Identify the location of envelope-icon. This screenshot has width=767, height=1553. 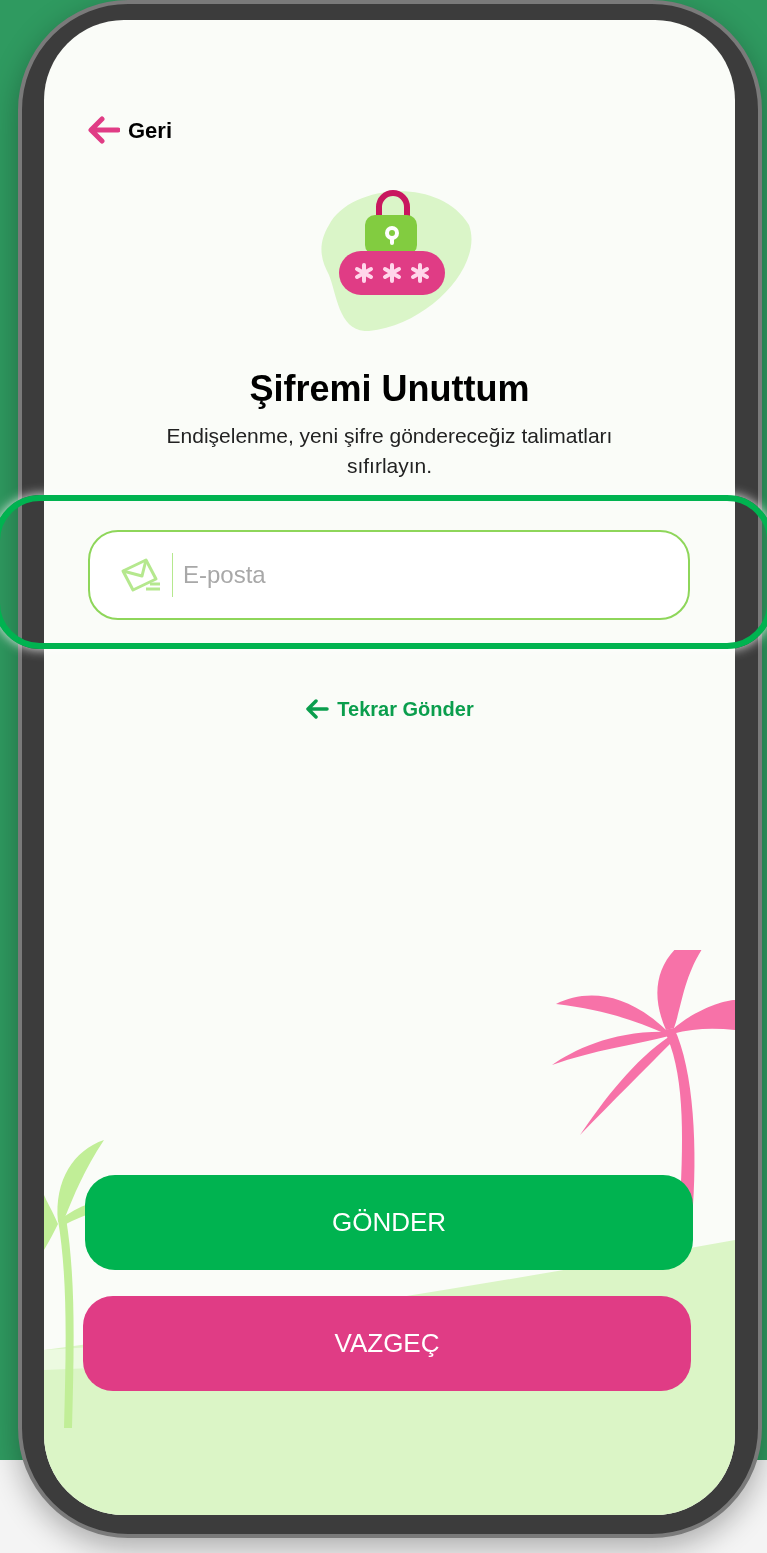
(141, 575).